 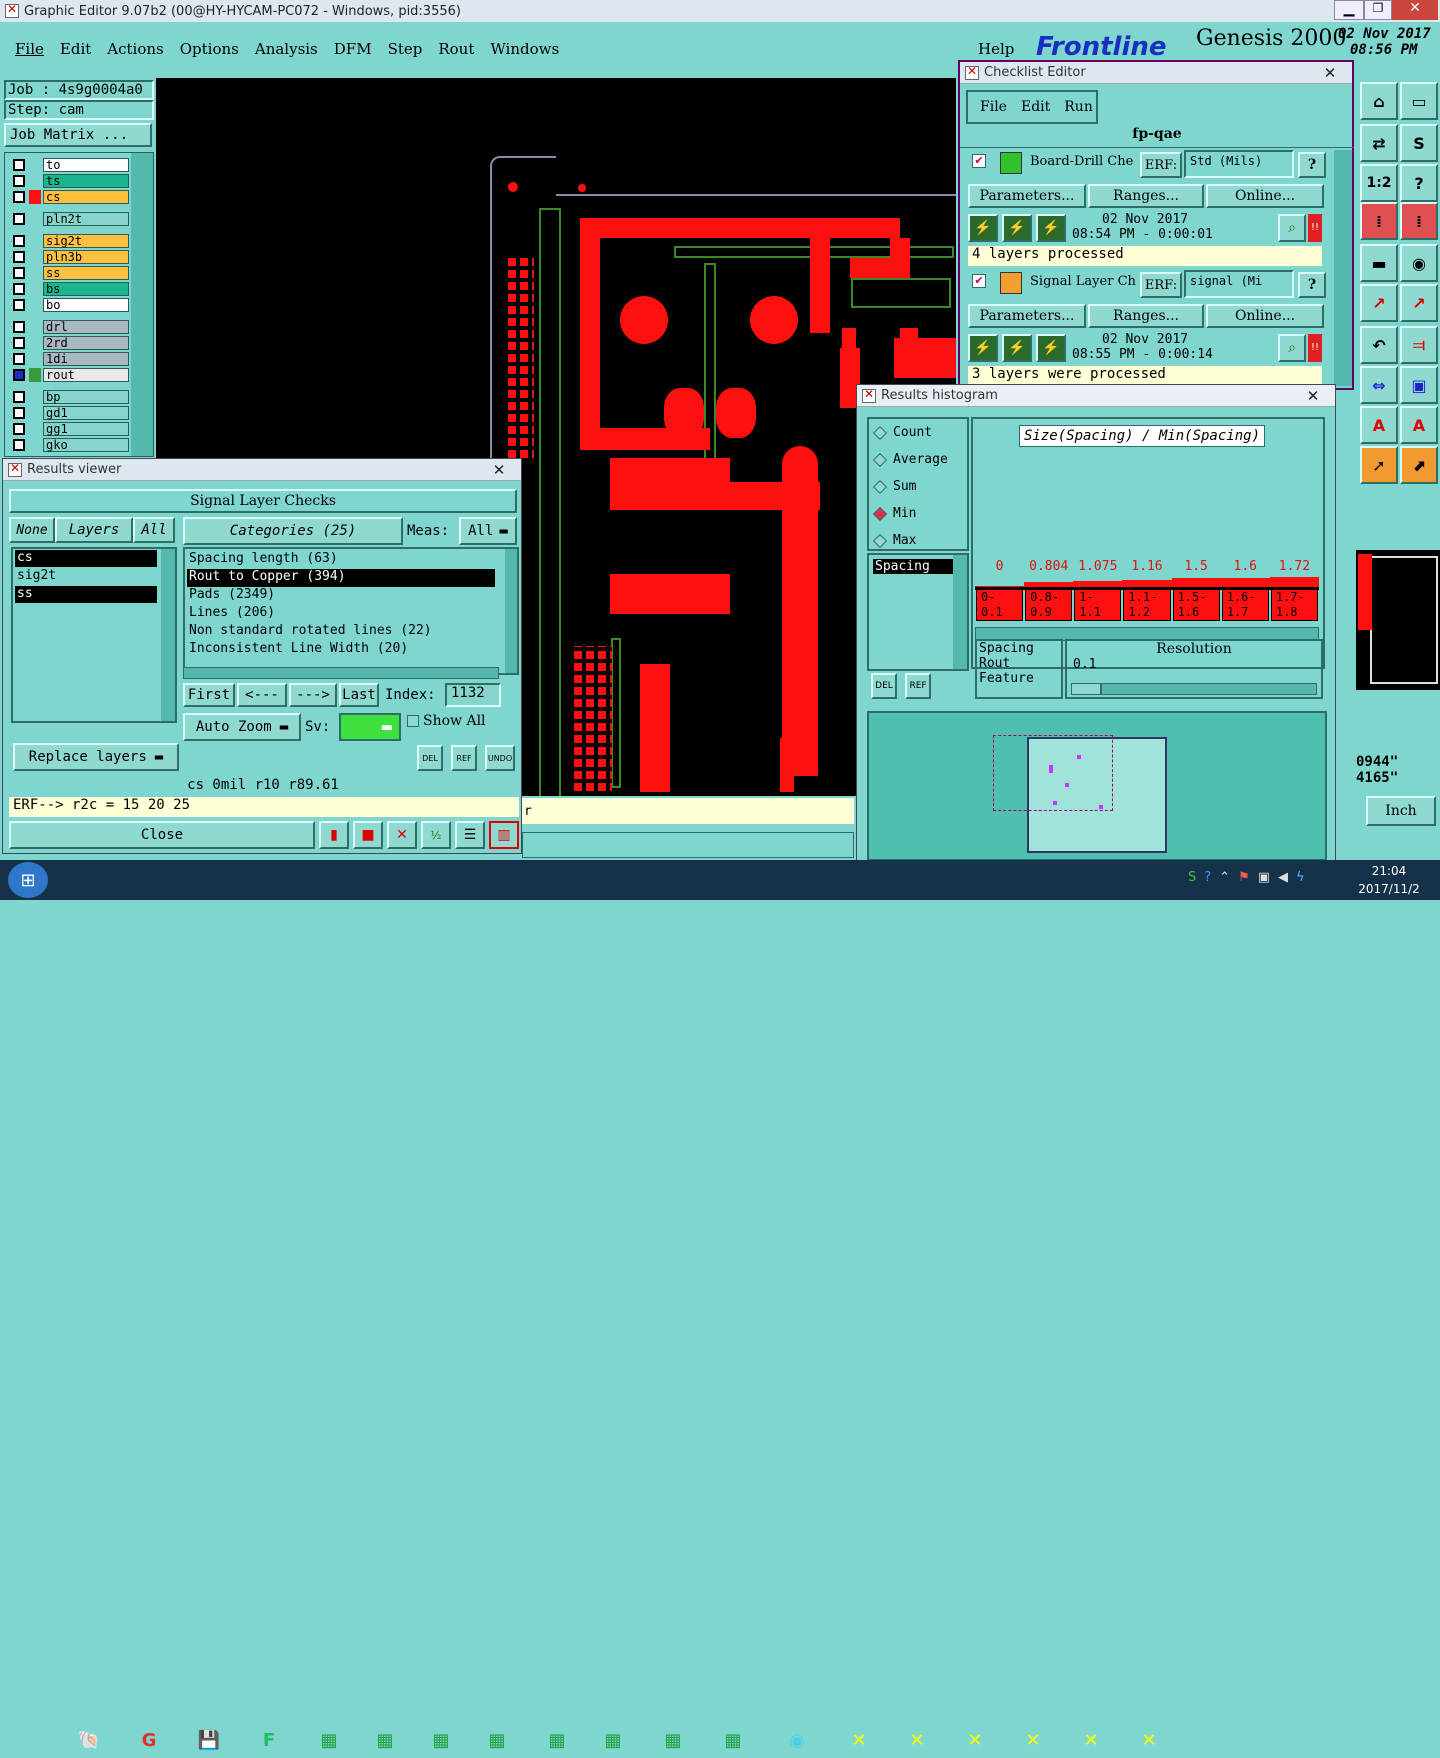 What do you see at coordinates (1419, 385) in the screenshot?
I see `group-icon: ▣` at bounding box center [1419, 385].